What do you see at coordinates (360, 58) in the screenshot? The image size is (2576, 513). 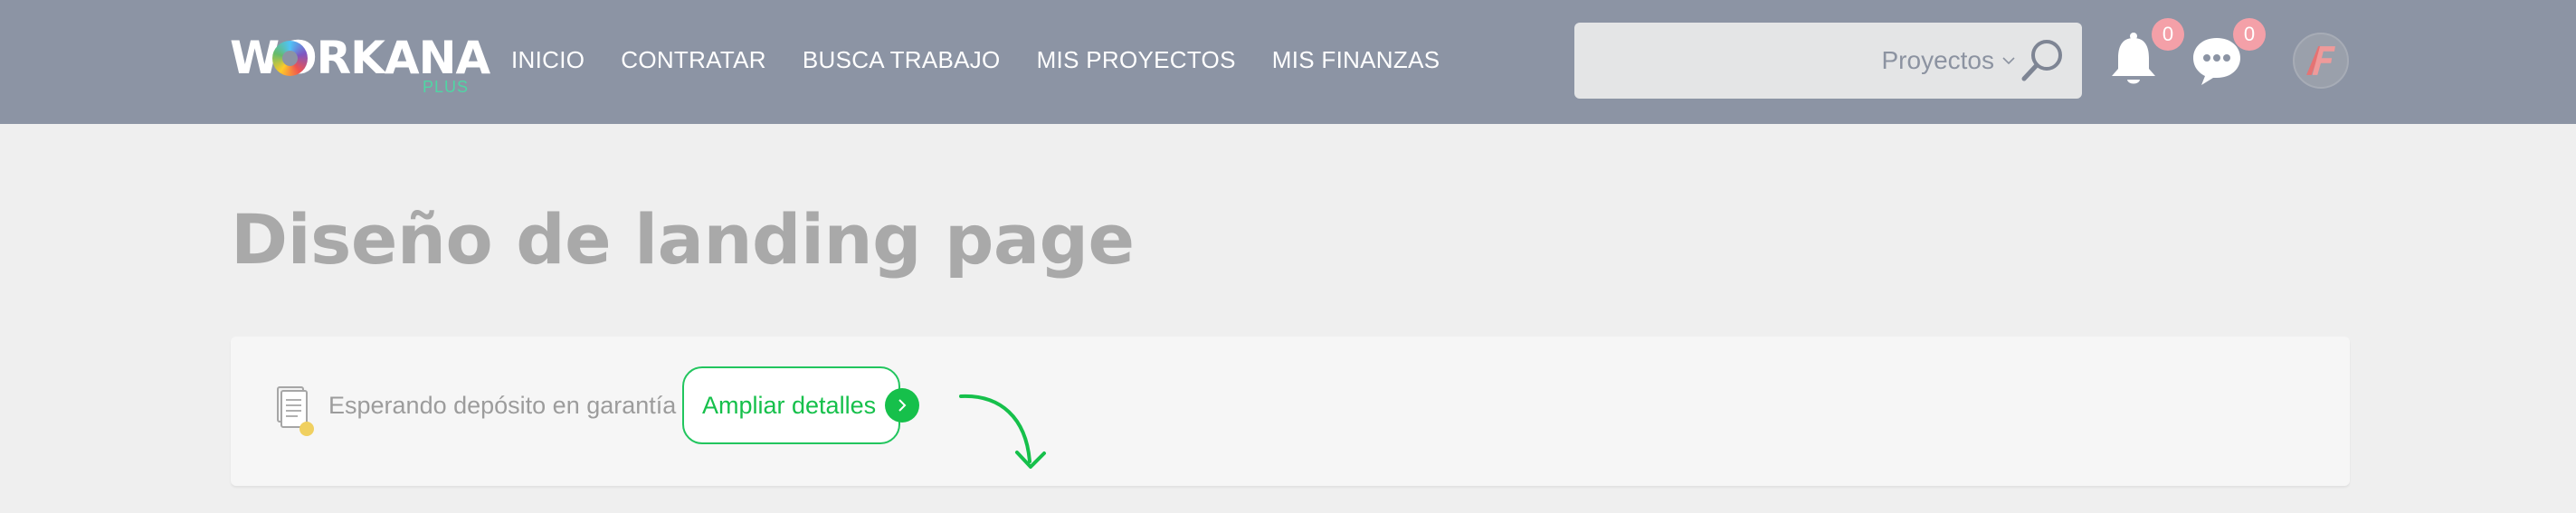 I see `logo-wordmark: WORKANA` at bounding box center [360, 58].